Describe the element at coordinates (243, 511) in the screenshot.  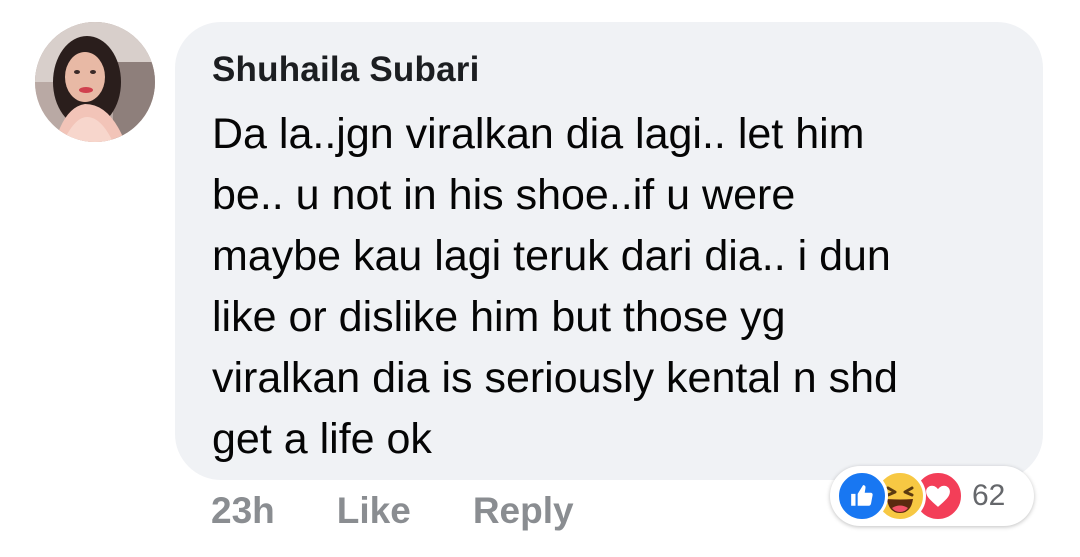
I see `comment-timestamp: 23h` at that location.